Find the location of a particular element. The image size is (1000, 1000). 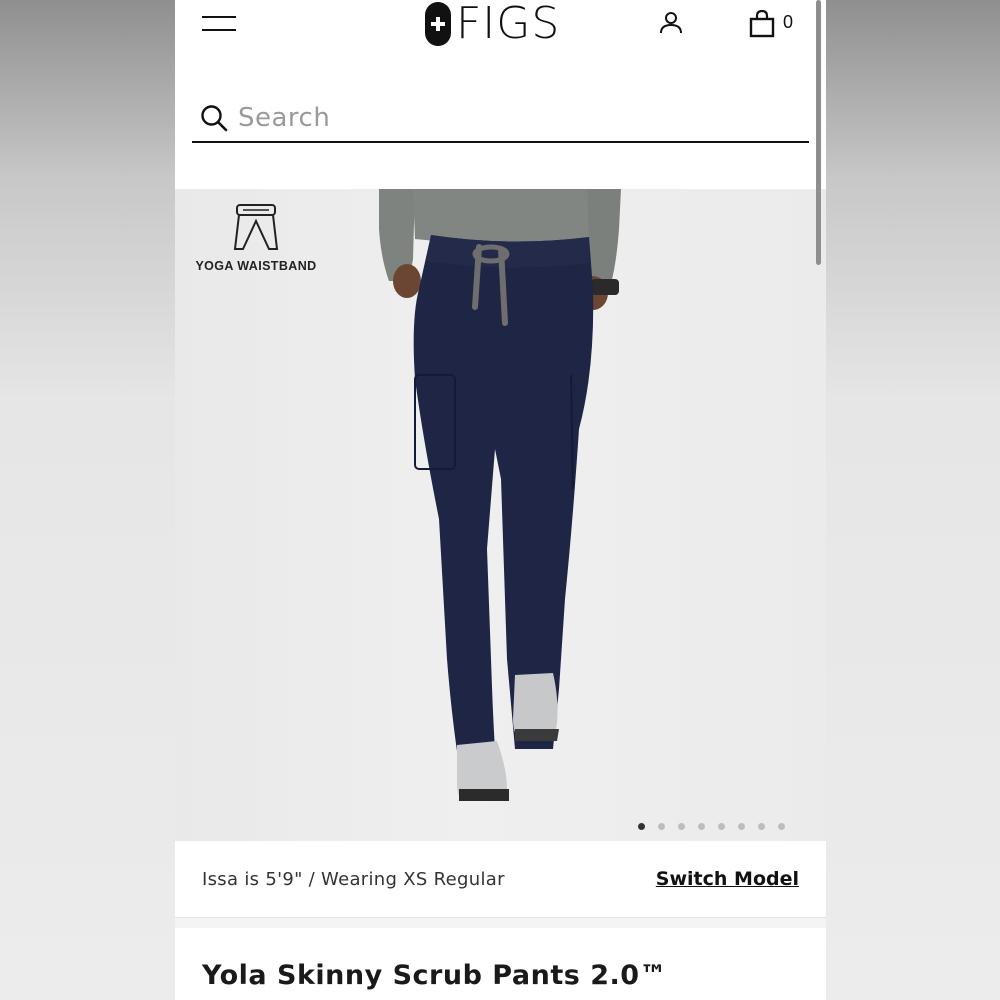

model-description: Issa is 5'9" / Wearing XS Regular is located at coordinates (353, 879).